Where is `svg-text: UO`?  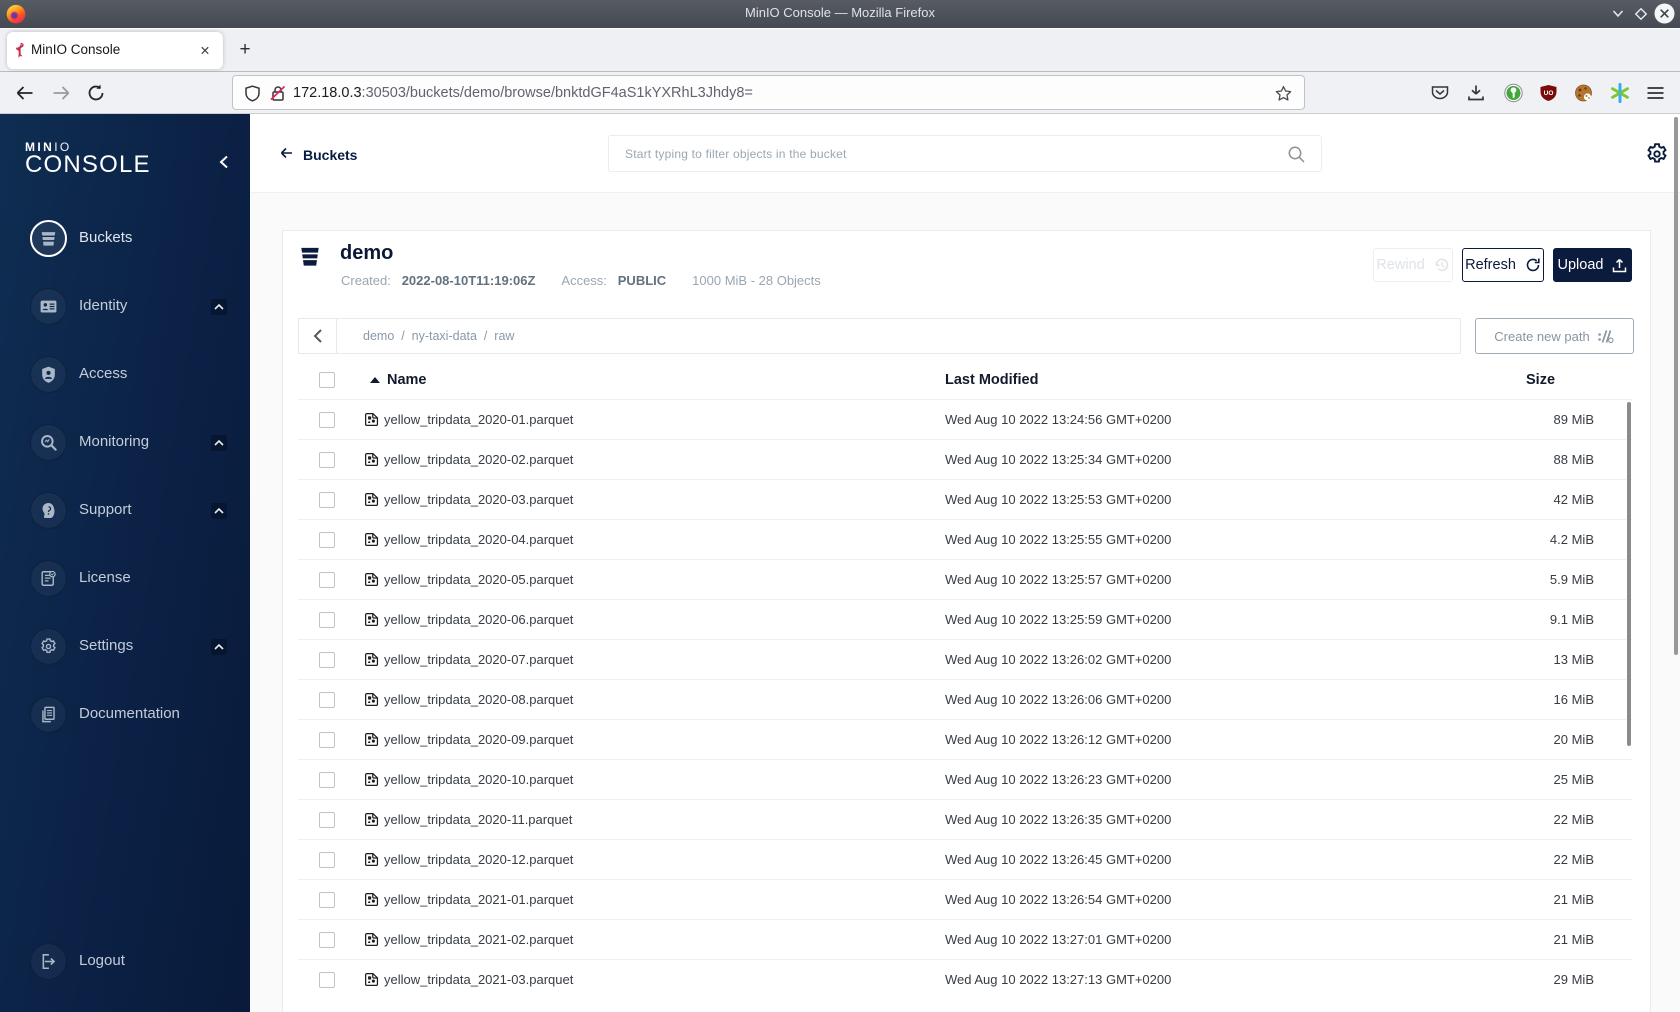 svg-text: UO is located at coordinates (1549, 93).